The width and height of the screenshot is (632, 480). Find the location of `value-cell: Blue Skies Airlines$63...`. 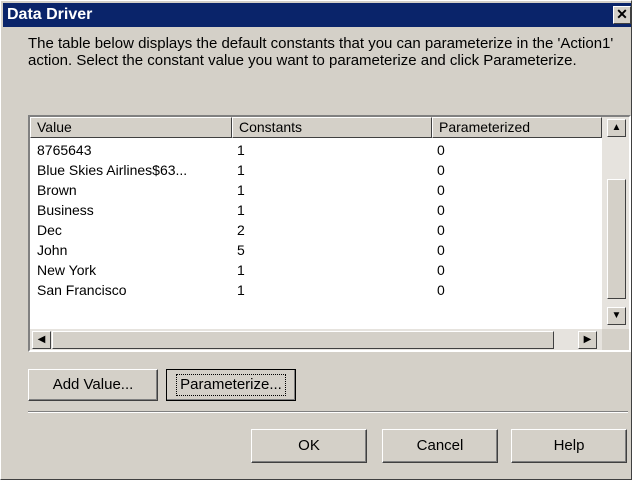

value-cell: Blue Skies Airlines$63... is located at coordinates (112, 170).